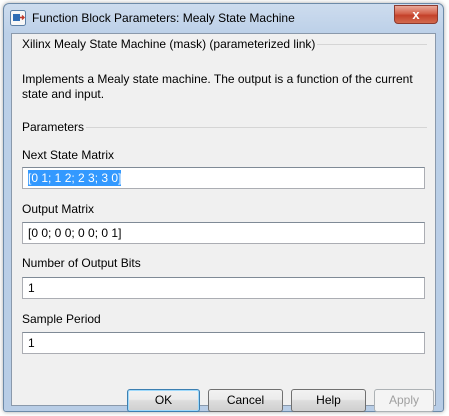 The height and width of the screenshot is (416, 449). What do you see at coordinates (245, 400) in the screenshot?
I see `cancel-button: Cancel` at bounding box center [245, 400].